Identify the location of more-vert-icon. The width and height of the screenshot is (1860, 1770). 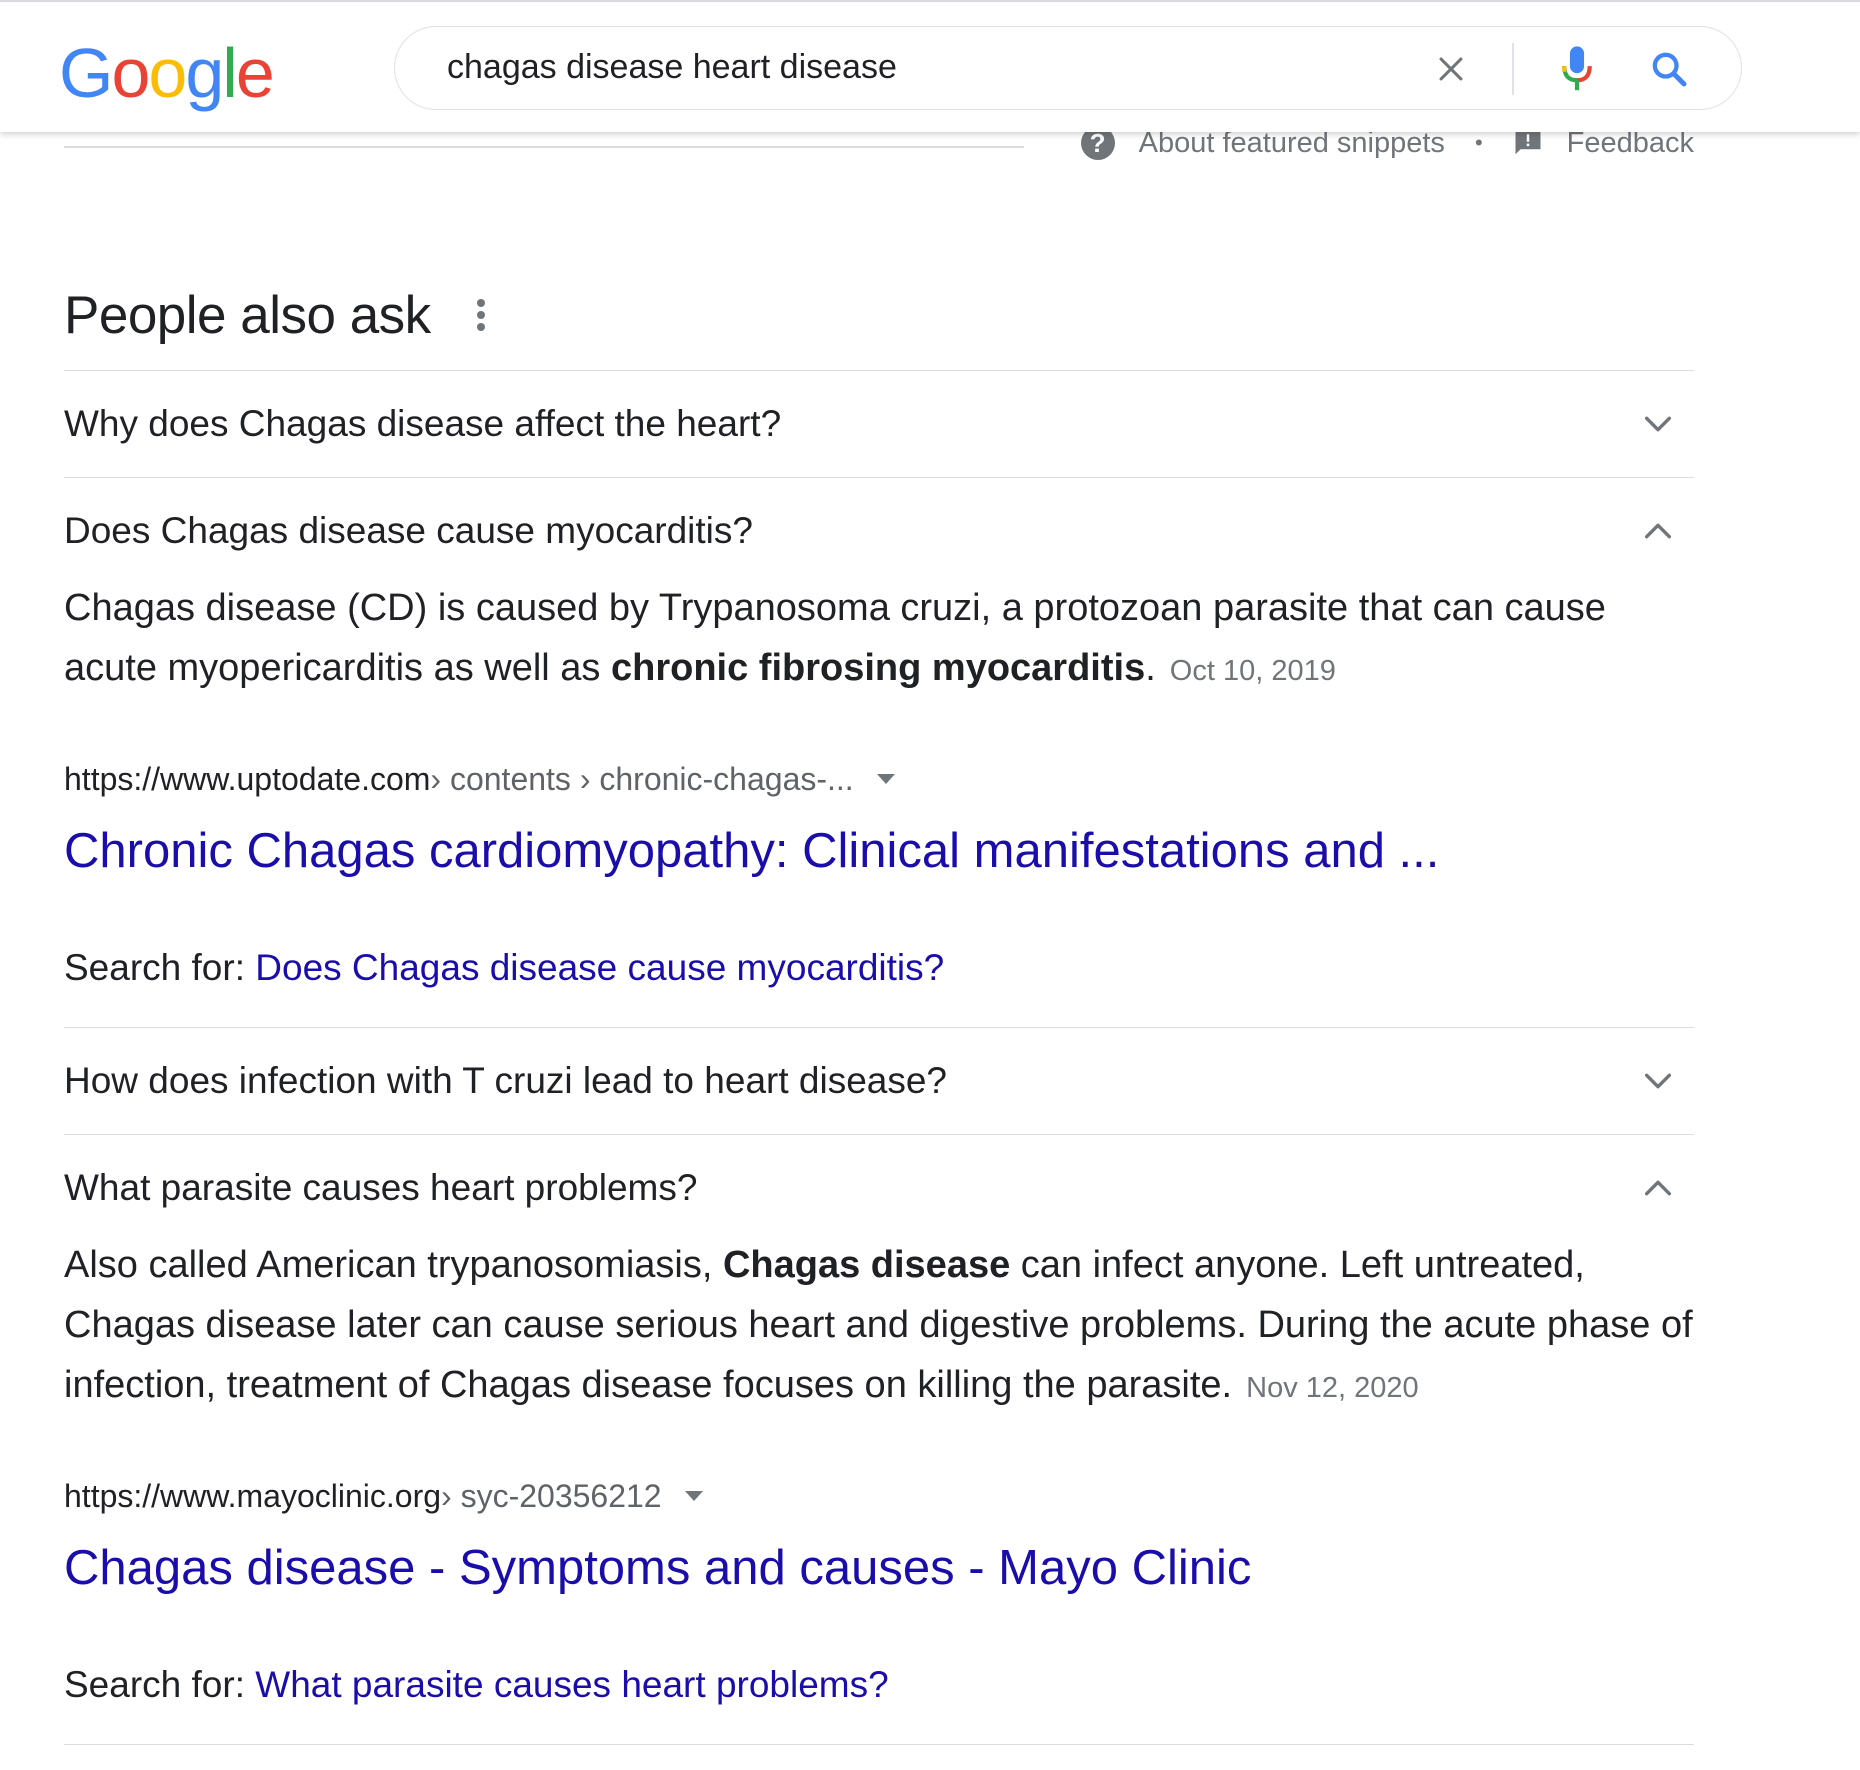
(480, 315).